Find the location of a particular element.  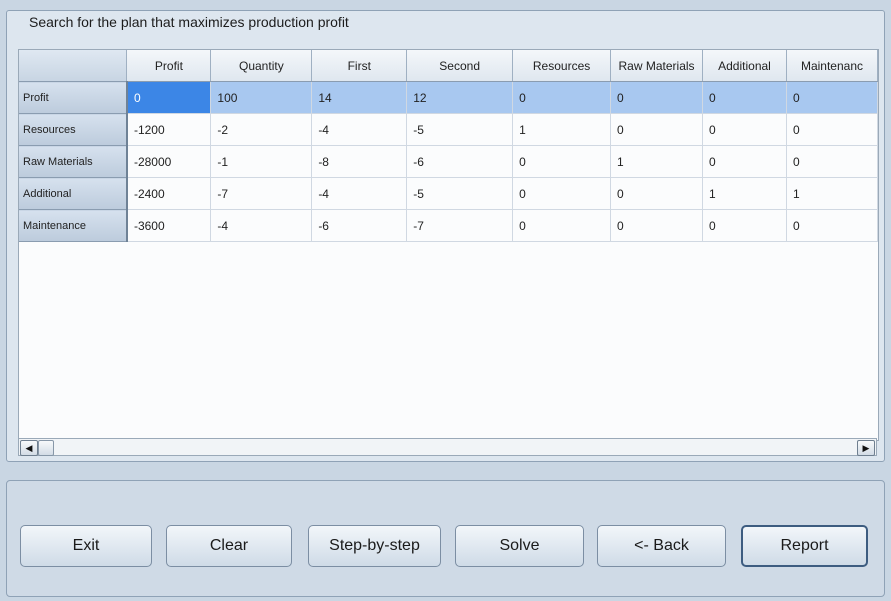

back-button: <- Back is located at coordinates (661, 546).